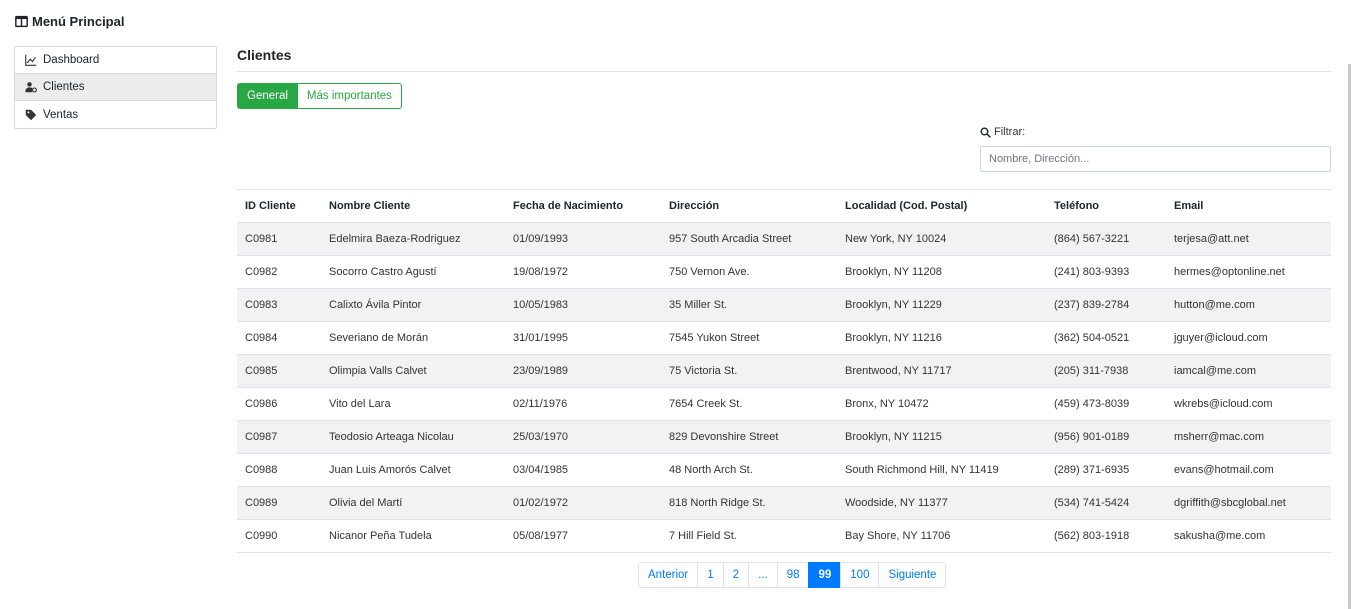  What do you see at coordinates (115, 60) in the screenshot?
I see `sidebar-item-dashboard: Dashboard` at bounding box center [115, 60].